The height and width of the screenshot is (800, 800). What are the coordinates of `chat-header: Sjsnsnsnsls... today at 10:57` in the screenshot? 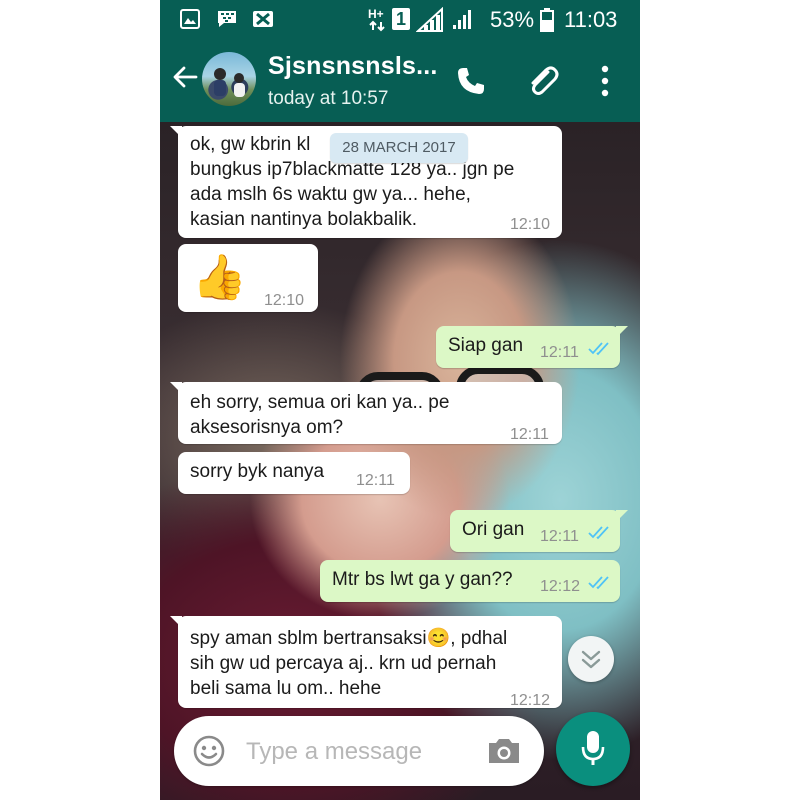 It's located at (400, 80).